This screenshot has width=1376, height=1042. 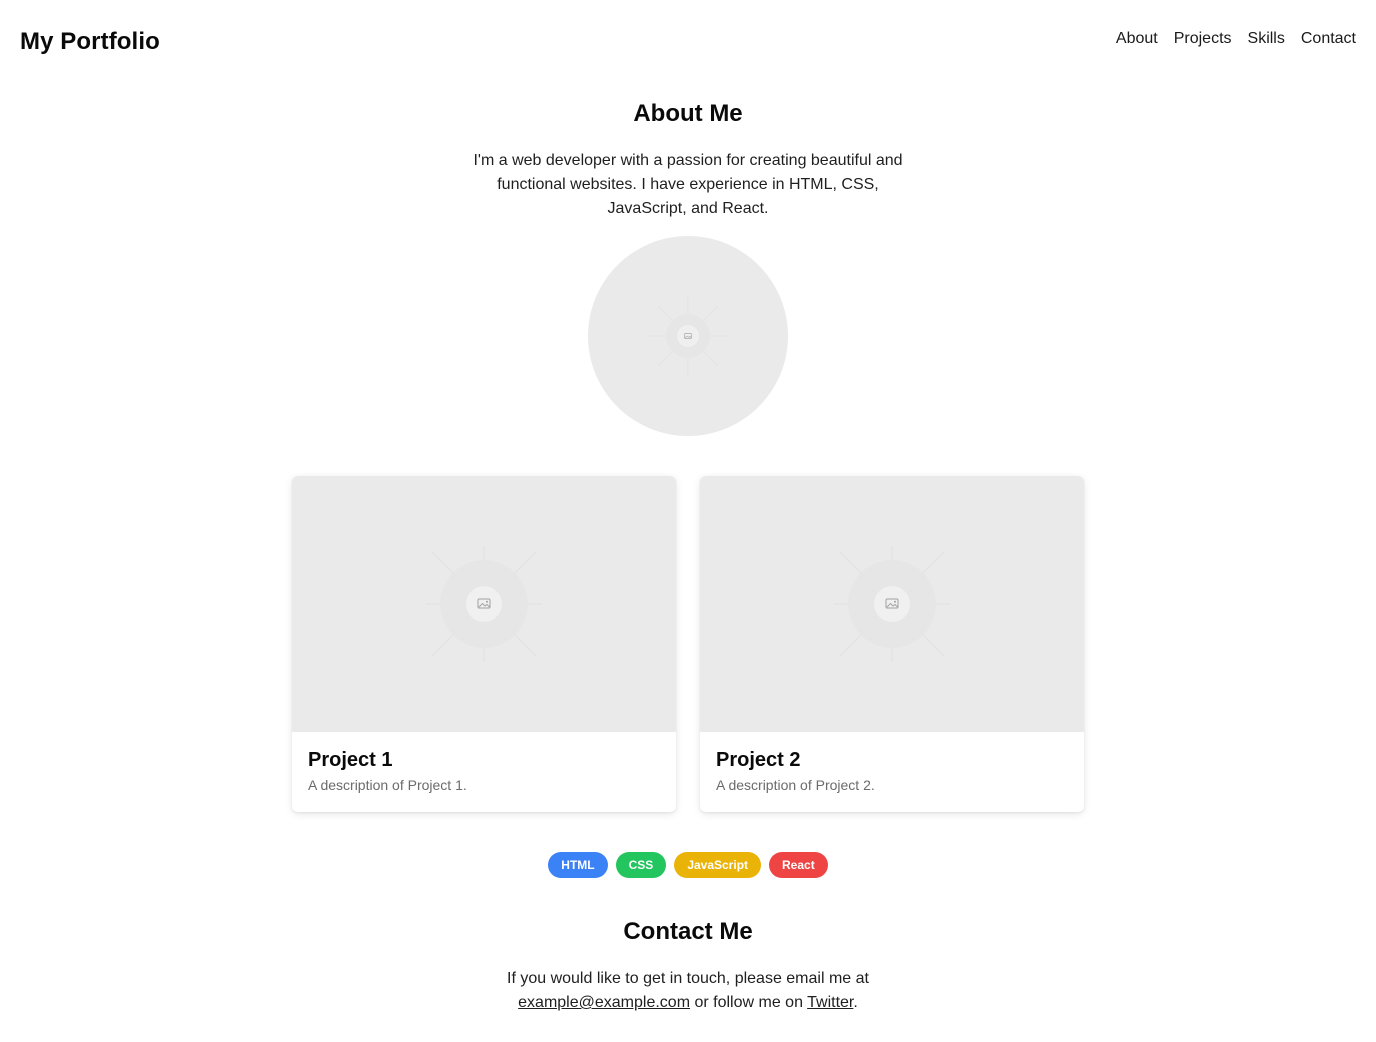 What do you see at coordinates (688, 113) in the screenshot?
I see `about-heading: About Me` at bounding box center [688, 113].